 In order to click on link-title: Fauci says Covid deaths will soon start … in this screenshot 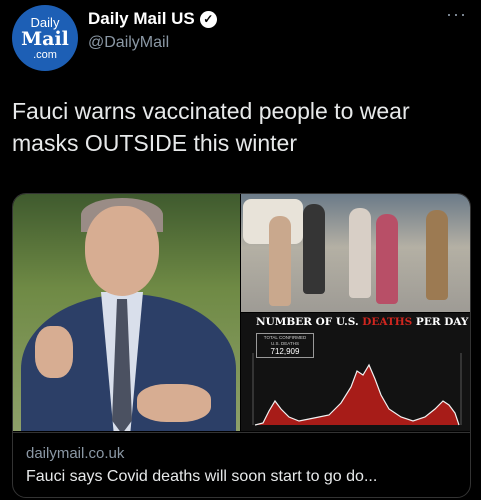, I will do `click(201, 477)`.